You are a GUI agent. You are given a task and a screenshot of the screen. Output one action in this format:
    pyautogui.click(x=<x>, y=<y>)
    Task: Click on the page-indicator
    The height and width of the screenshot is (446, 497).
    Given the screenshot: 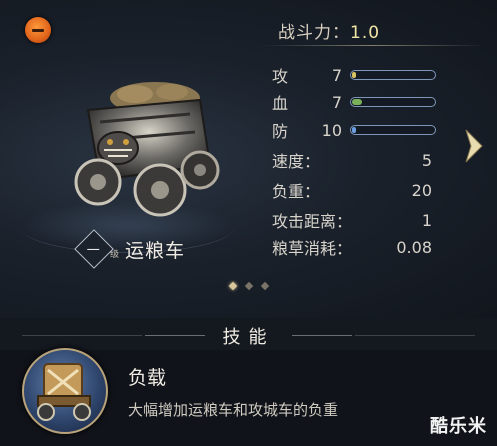 What is the action you would take?
    pyautogui.click(x=249, y=286)
    